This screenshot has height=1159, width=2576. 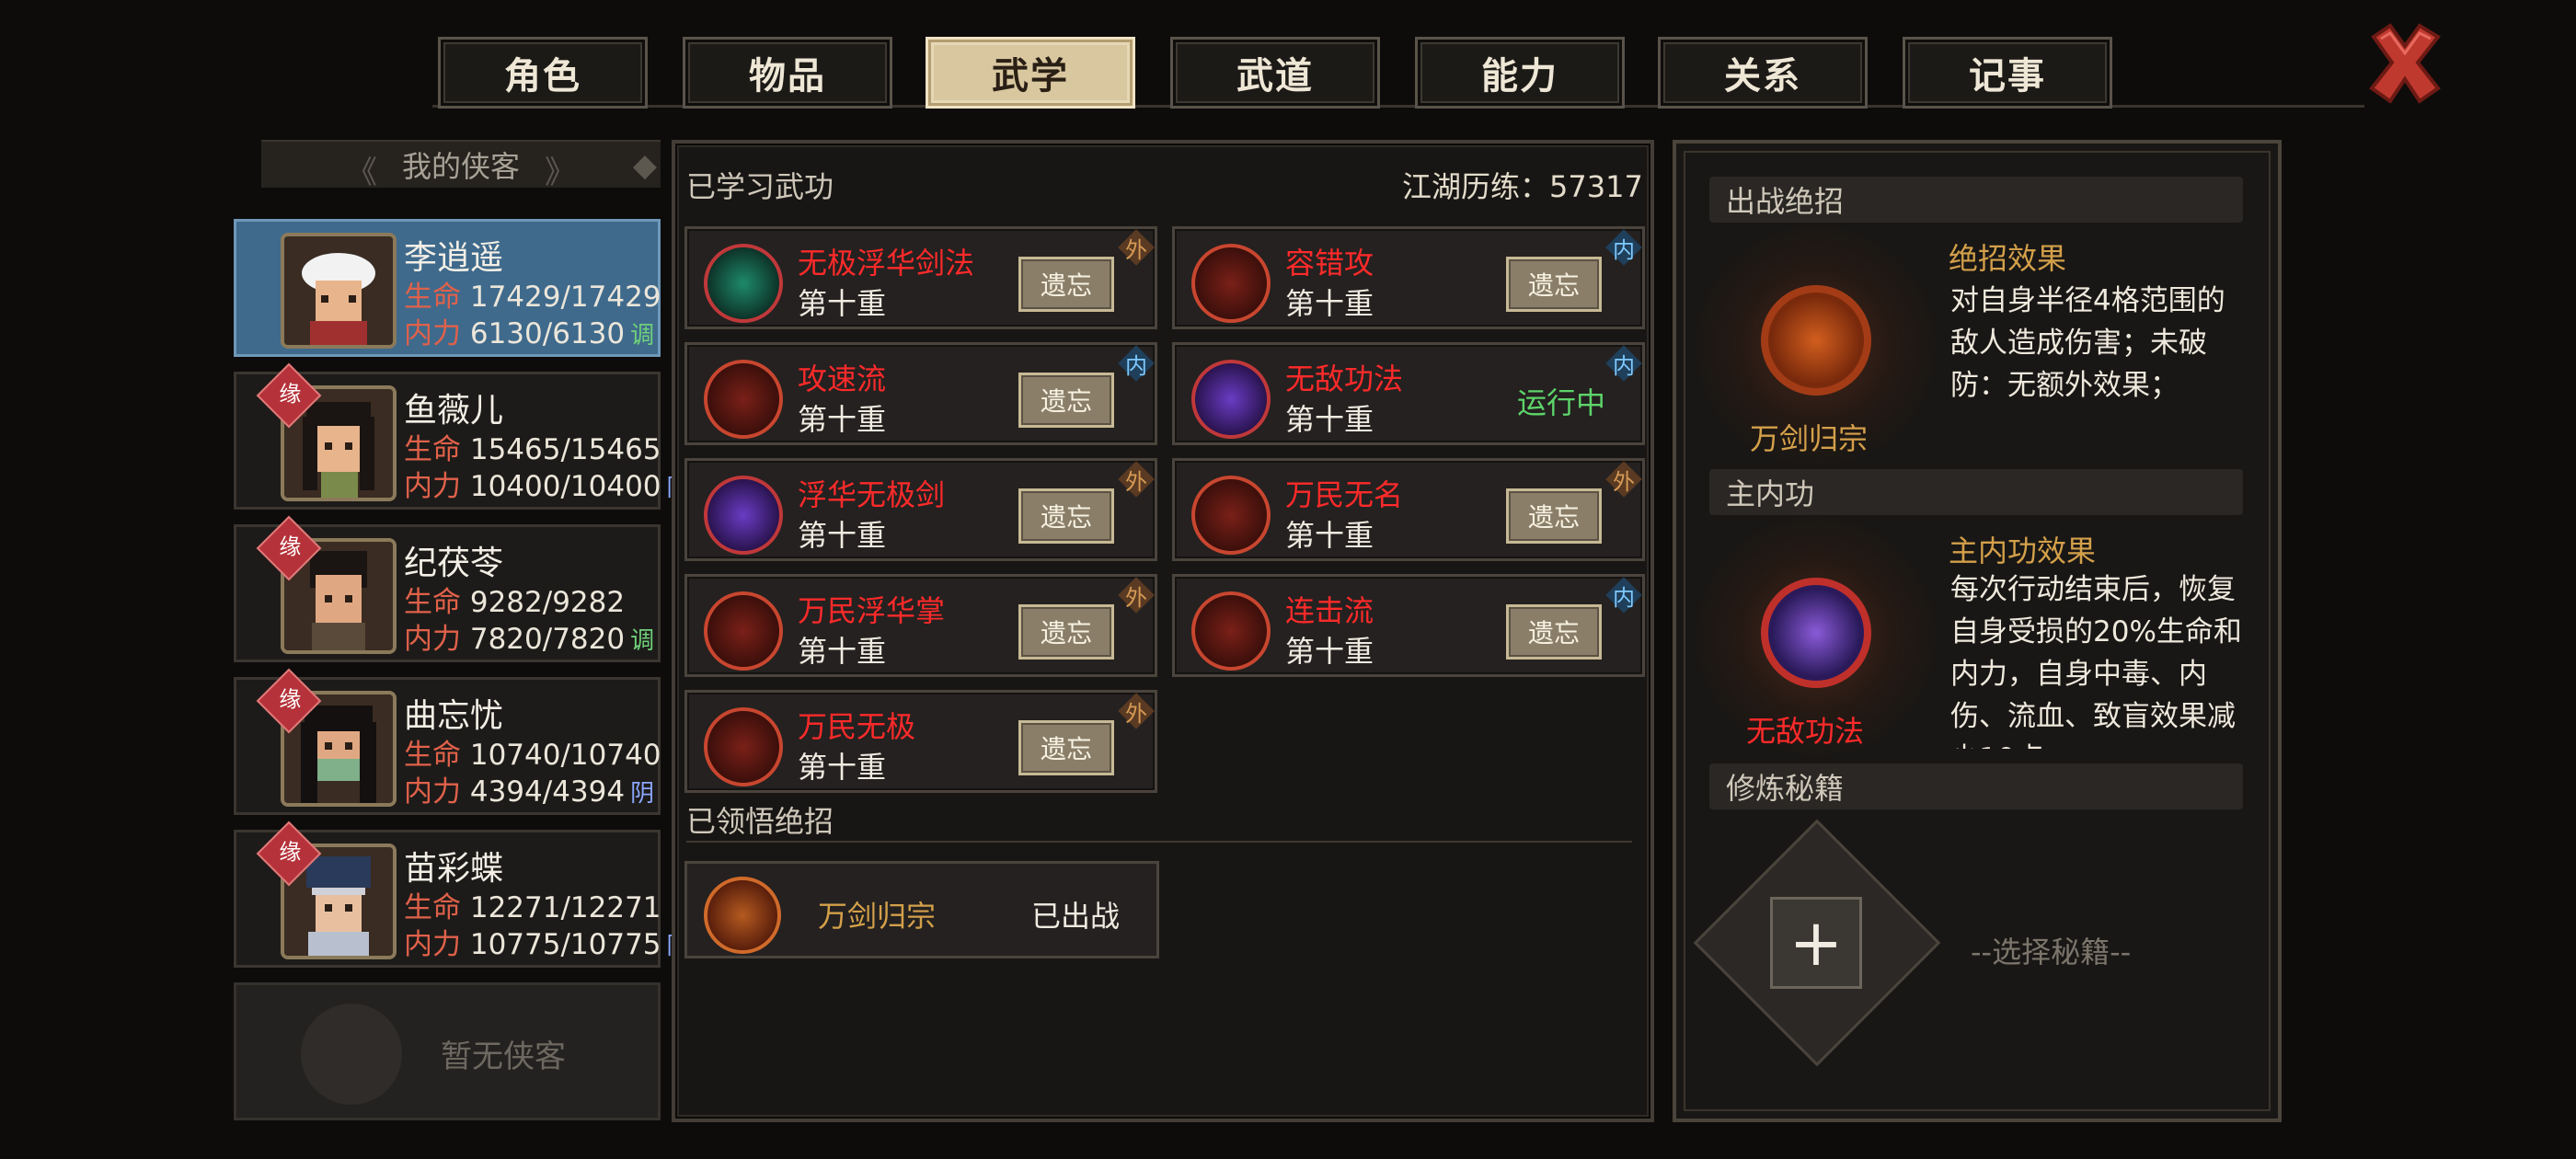 What do you see at coordinates (454, 563) in the screenshot?
I see `hero-name: 纪茯苓` at bounding box center [454, 563].